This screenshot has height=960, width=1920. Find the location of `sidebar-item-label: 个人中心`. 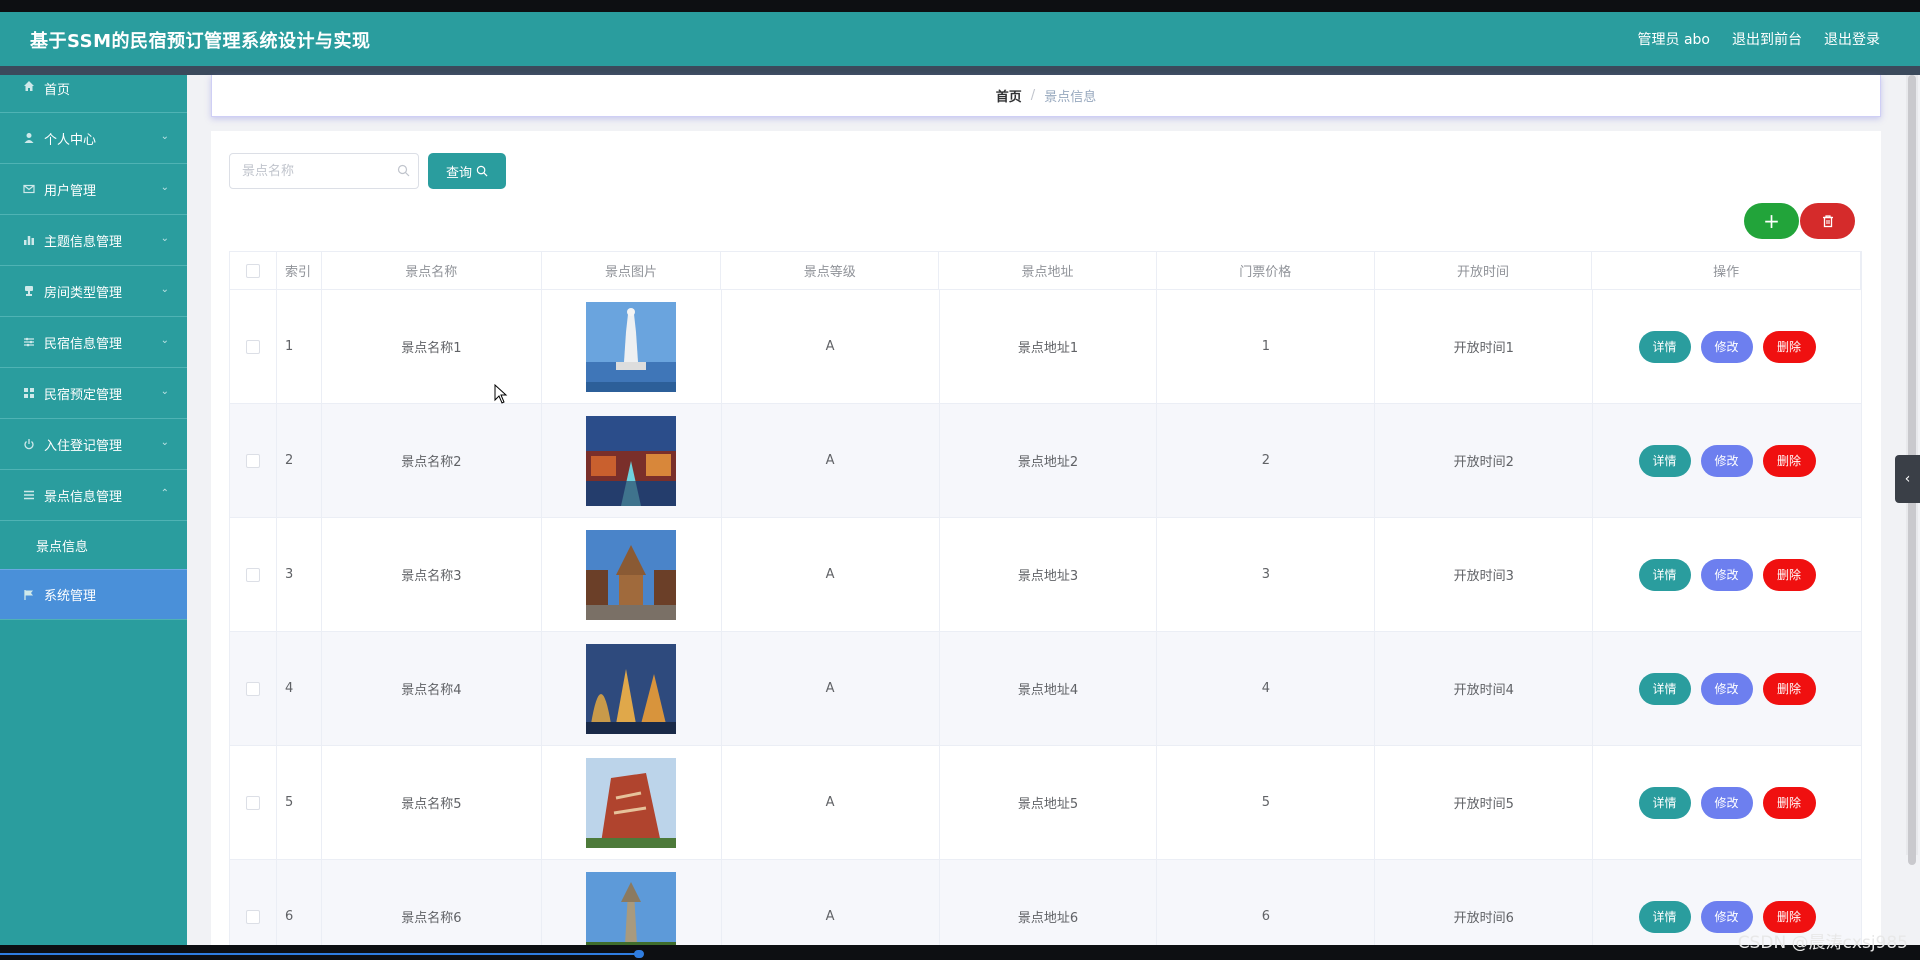

sidebar-item-label: 个人中心 is located at coordinates (70, 140).